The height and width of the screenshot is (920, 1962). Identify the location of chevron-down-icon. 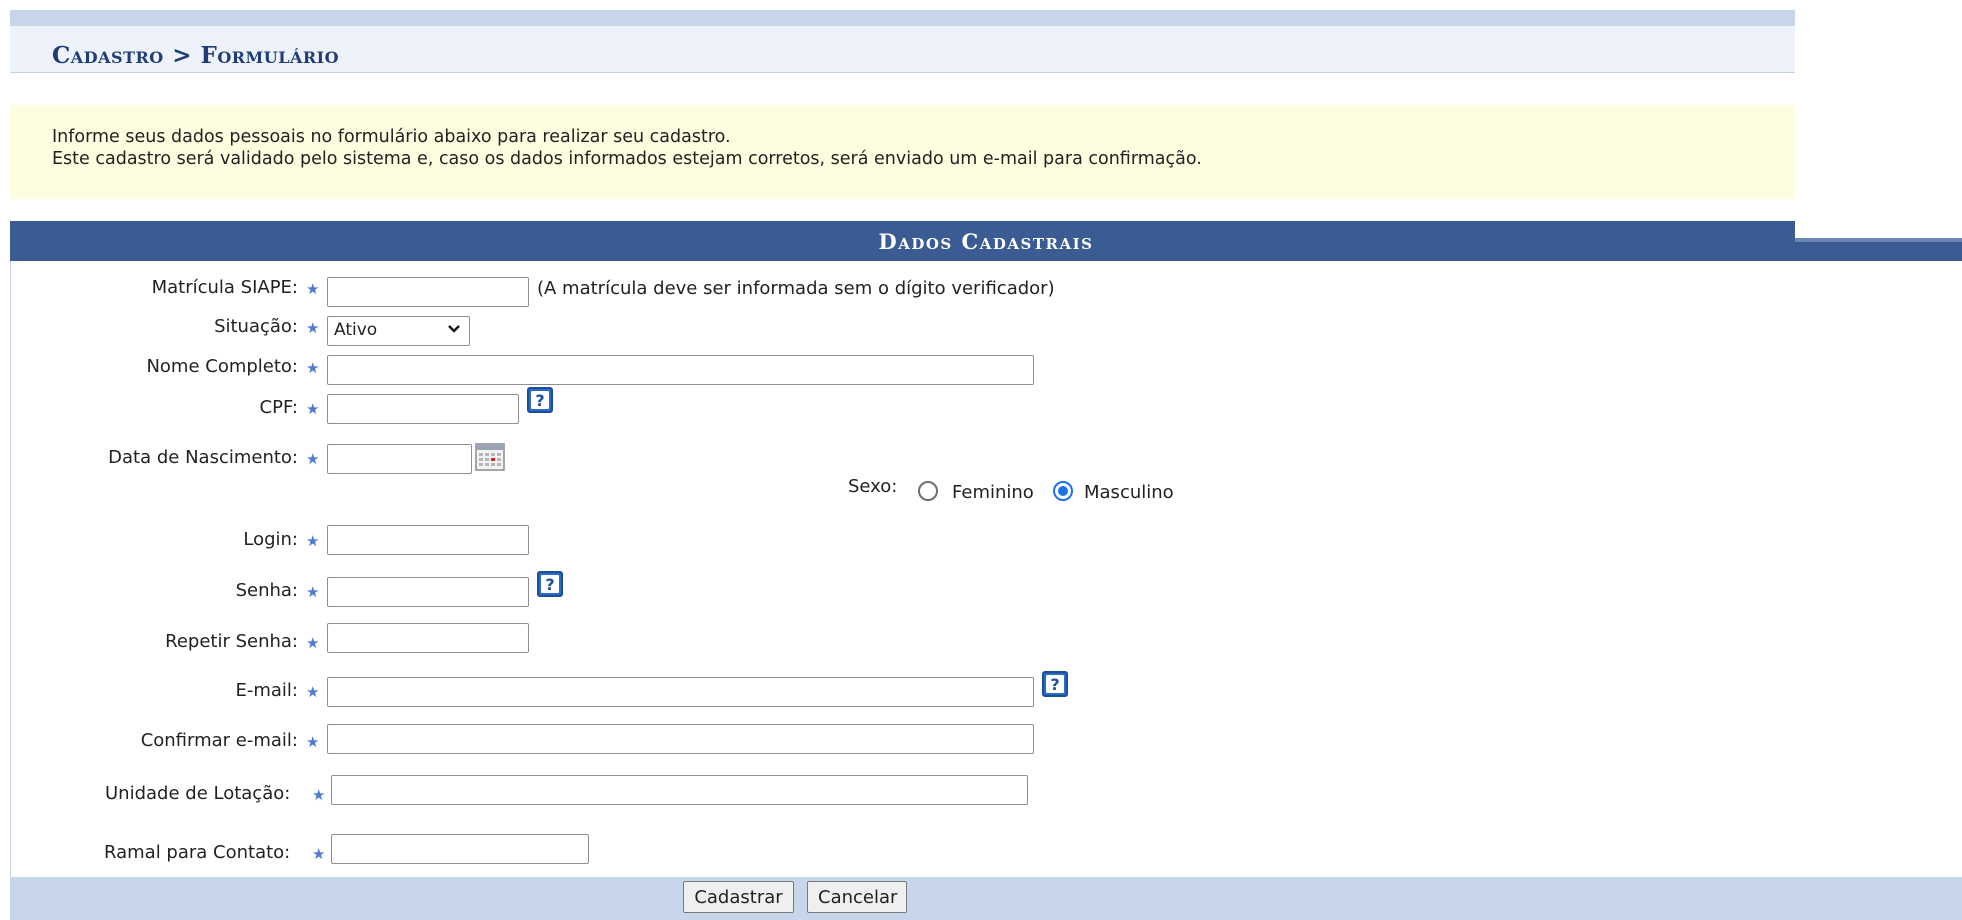
(454, 329).